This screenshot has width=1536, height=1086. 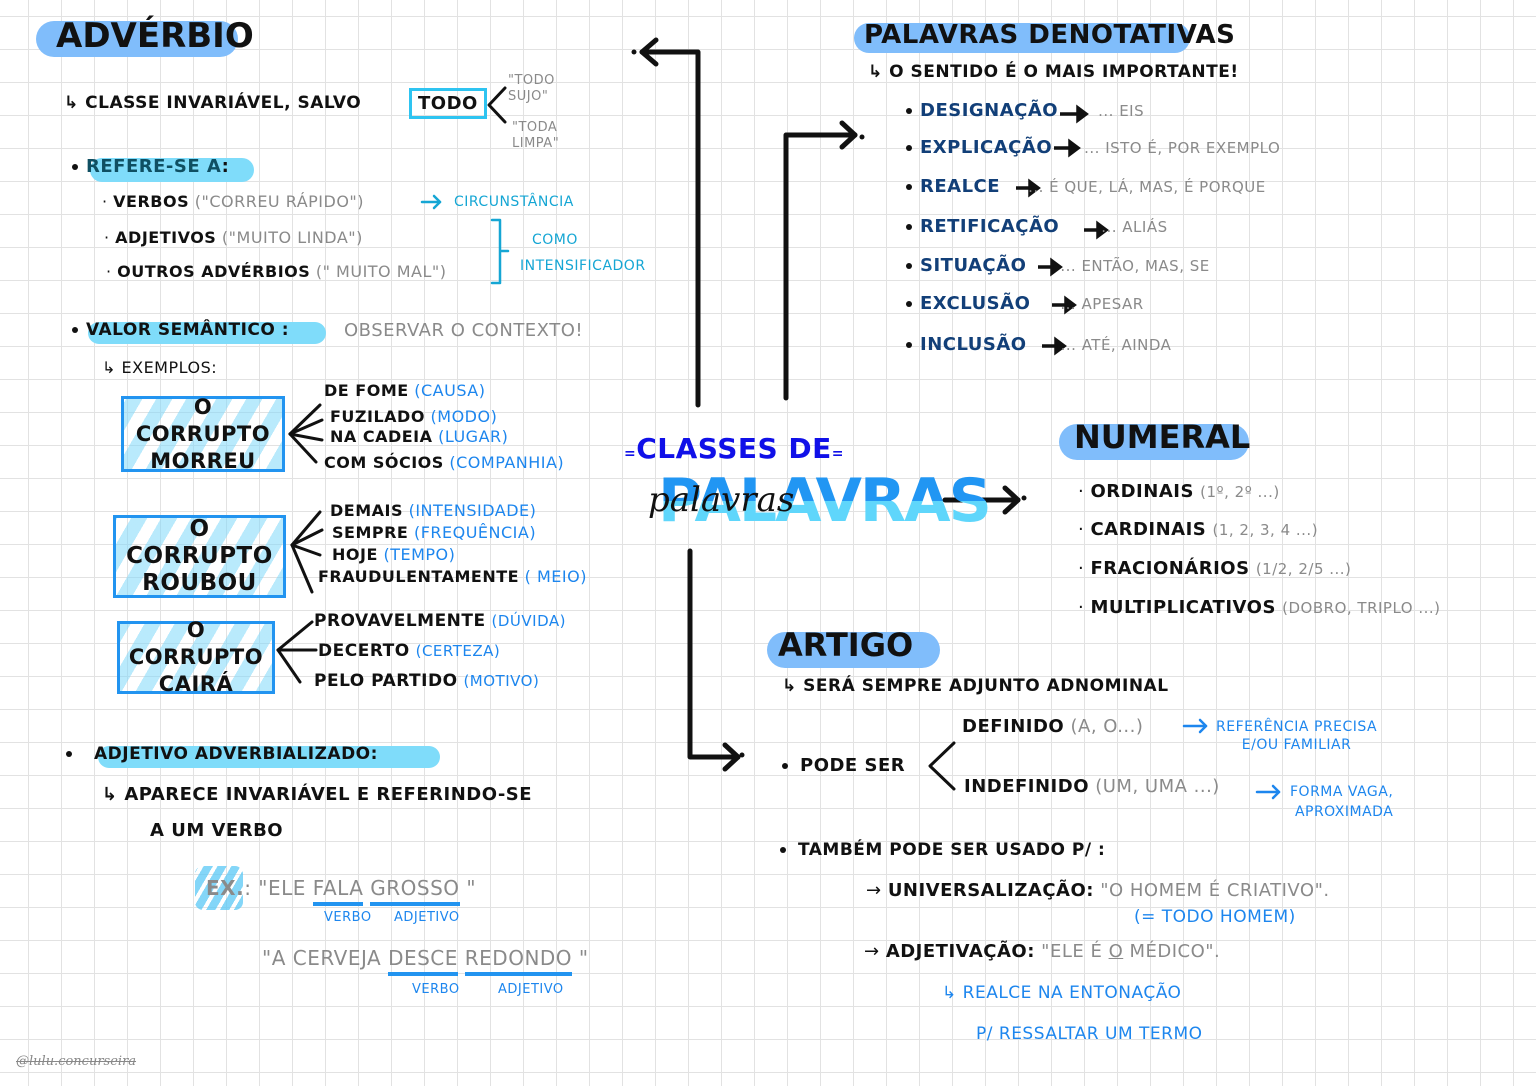 What do you see at coordinates (317, 794) in the screenshot?
I see `adj-adv-desc-1: ↳ Aparece invariável e referindo-se` at bounding box center [317, 794].